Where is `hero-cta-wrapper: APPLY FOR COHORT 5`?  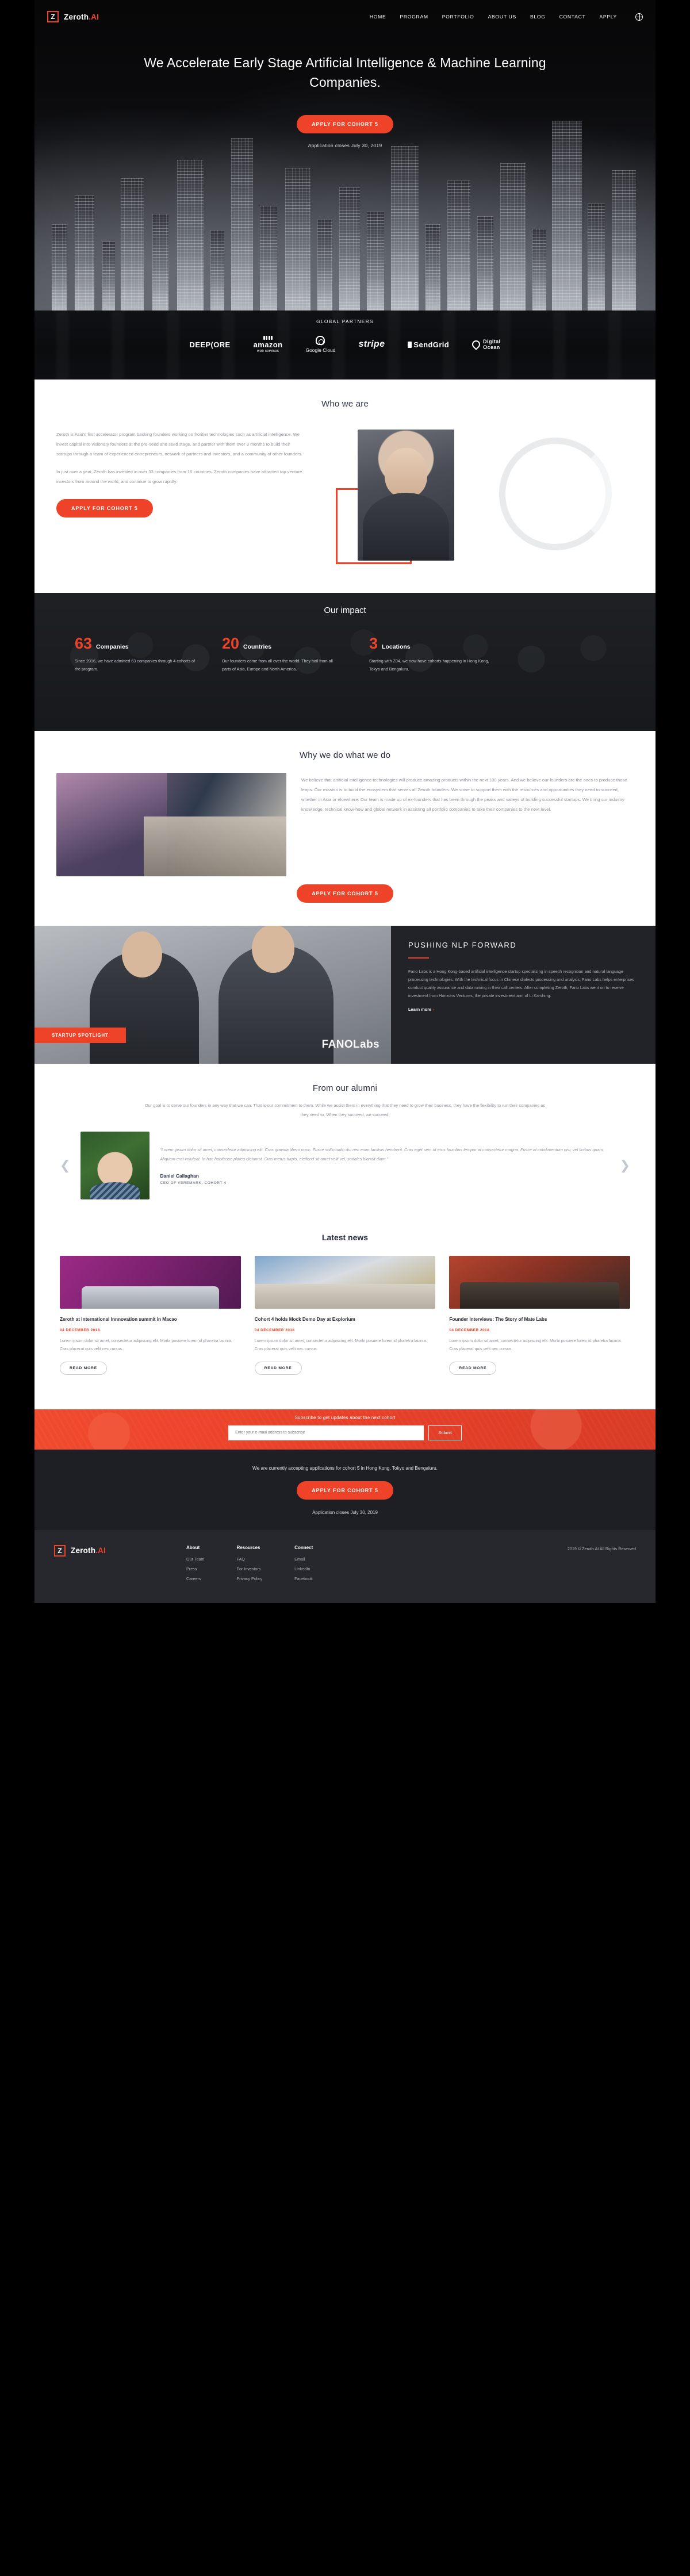
hero-cta-wrapper: APPLY FOR COHORT 5 is located at coordinates (345, 124).